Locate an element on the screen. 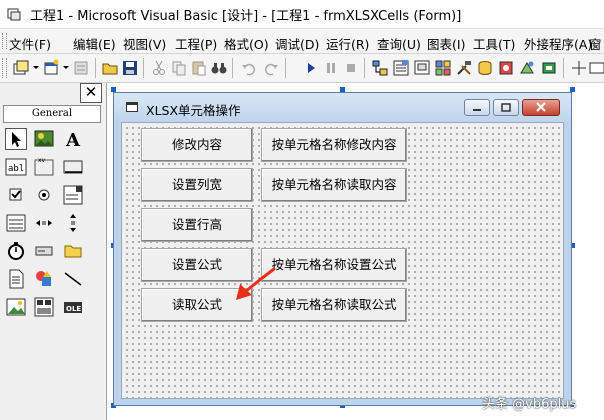 This screenshot has width=604, height=420. component-icon is located at coordinates (527, 68).